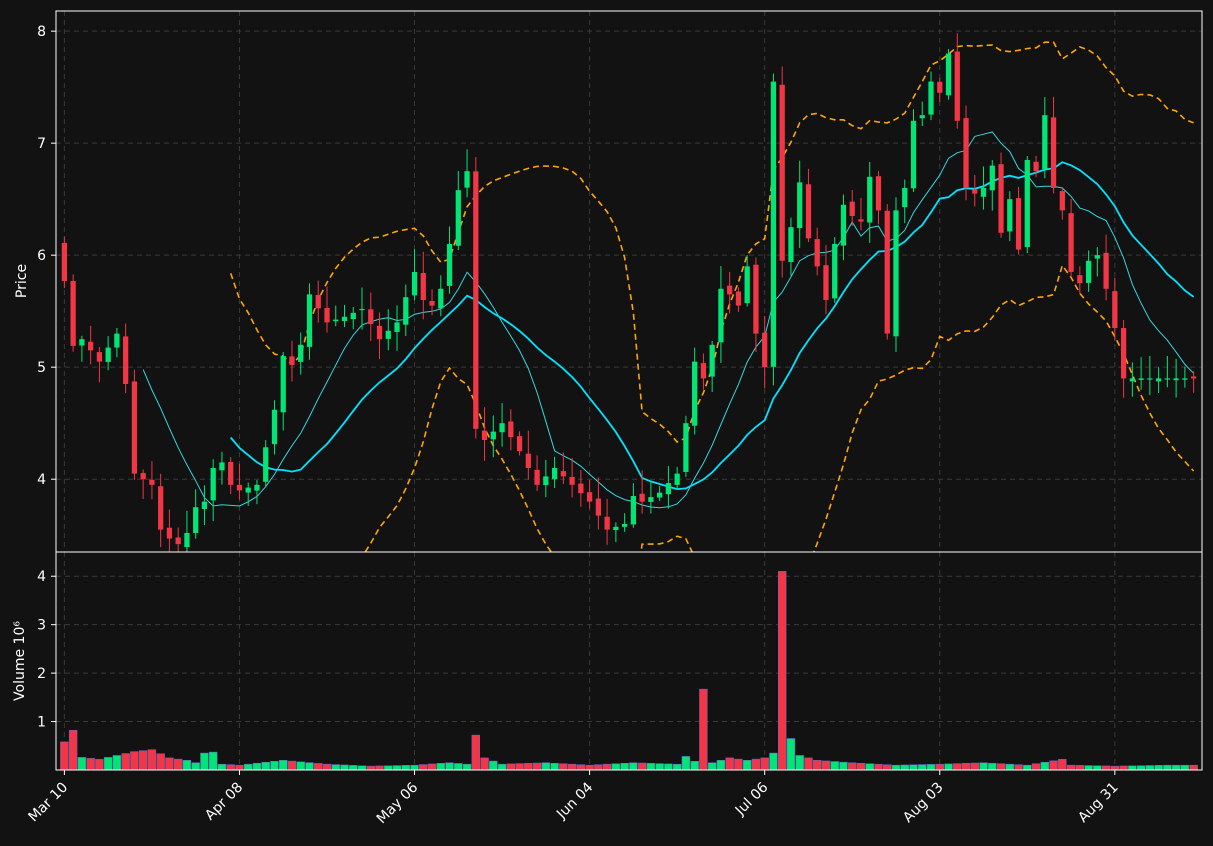 The width and height of the screenshot is (1213, 846). What do you see at coordinates (41, 32) in the screenshot?
I see `price-tick-label: 8` at bounding box center [41, 32].